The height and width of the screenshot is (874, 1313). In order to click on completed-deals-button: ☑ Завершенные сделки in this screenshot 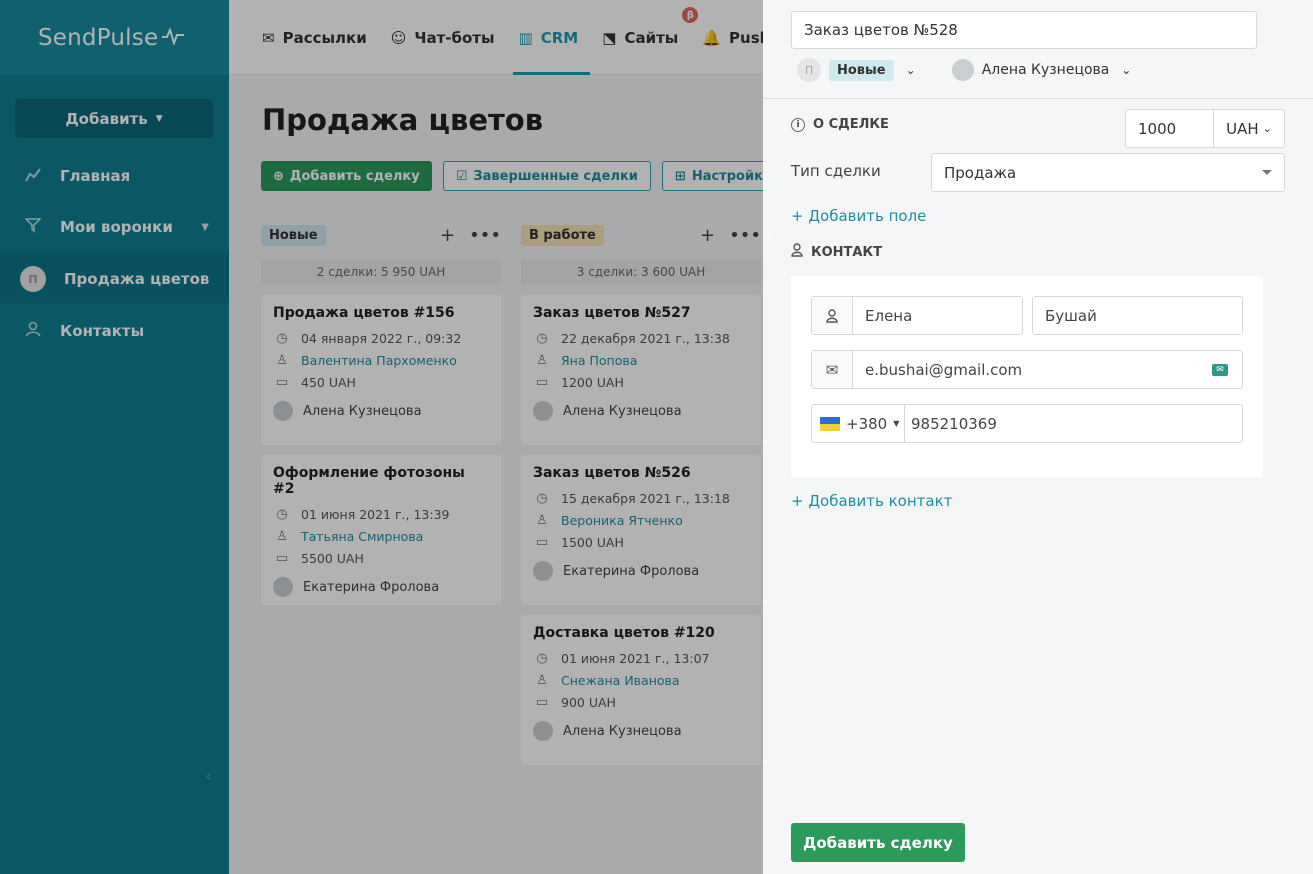, I will do `click(546, 176)`.